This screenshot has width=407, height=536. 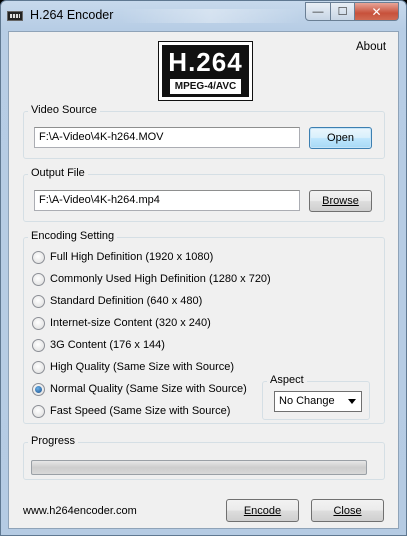 What do you see at coordinates (211, 16) in the screenshot?
I see `title-bar-glass` at bounding box center [211, 16].